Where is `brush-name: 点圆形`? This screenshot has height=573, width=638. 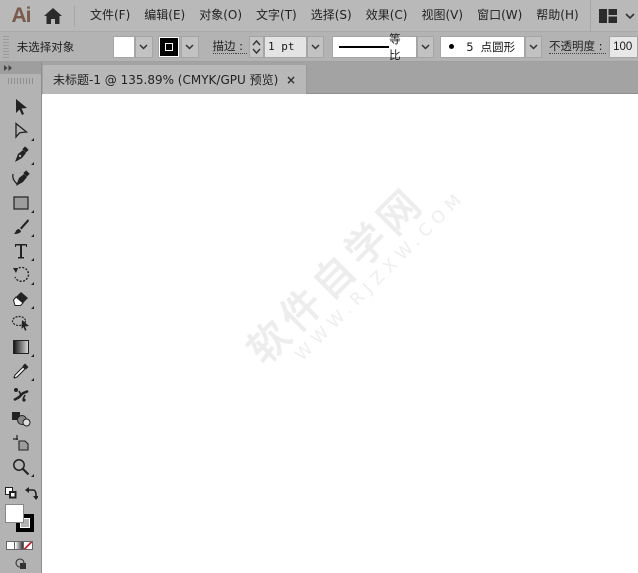
brush-name: 点圆形 is located at coordinates (498, 46).